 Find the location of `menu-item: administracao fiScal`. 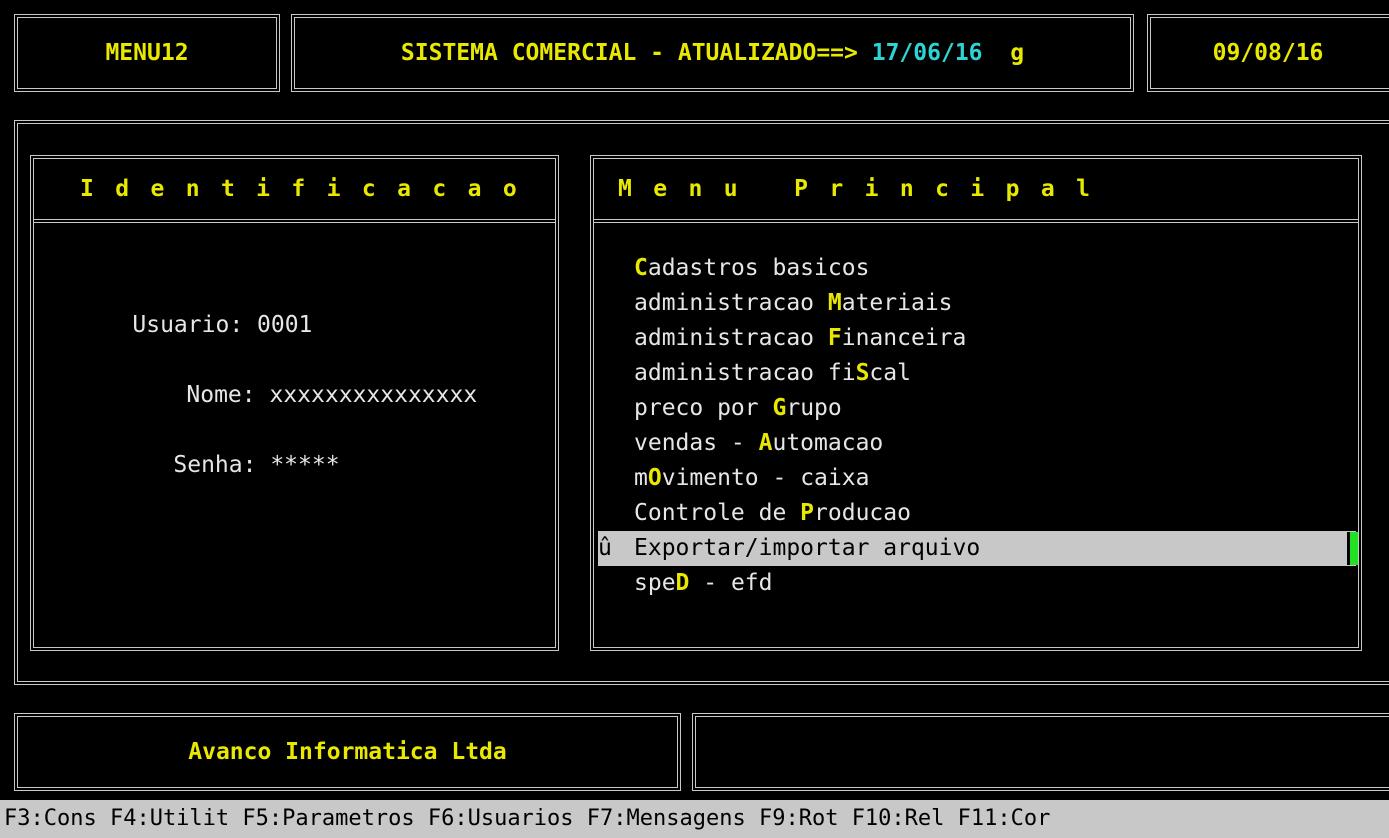

menu-item: administracao fiScal is located at coordinates (976, 373).